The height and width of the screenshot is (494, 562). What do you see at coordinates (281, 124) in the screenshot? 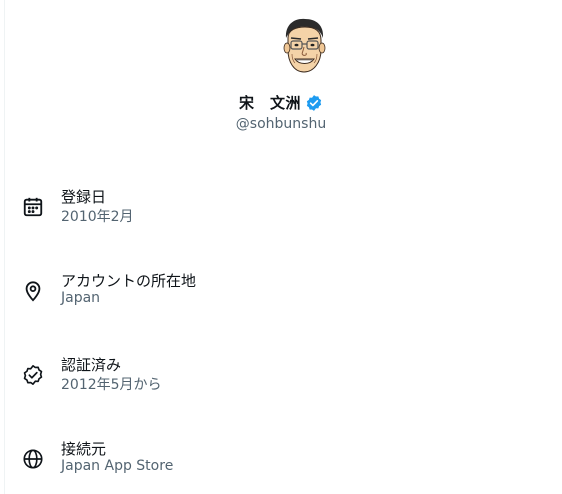
I see `handle: @sohbunshu` at bounding box center [281, 124].